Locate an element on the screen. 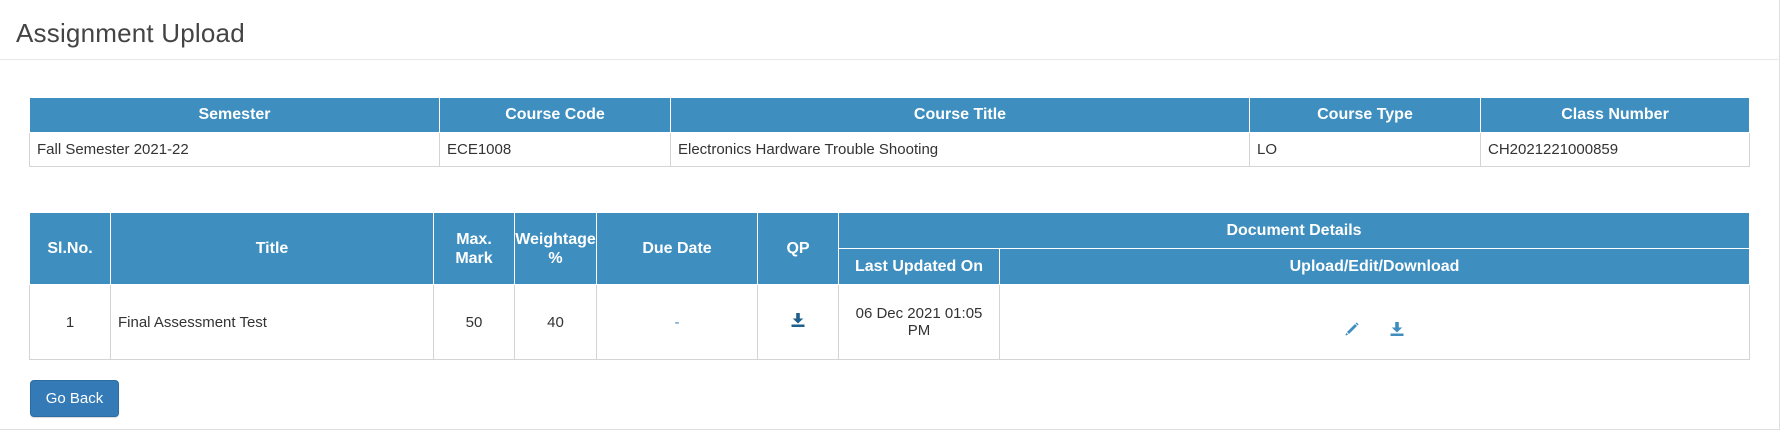  header-course-type: Course Type is located at coordinates (1365, 115).